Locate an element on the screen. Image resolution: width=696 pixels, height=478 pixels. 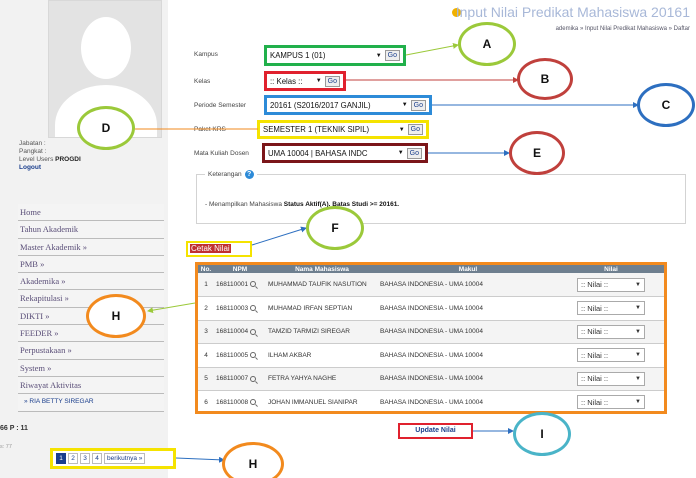
callout-b: B is located at coordinates (545, 79).